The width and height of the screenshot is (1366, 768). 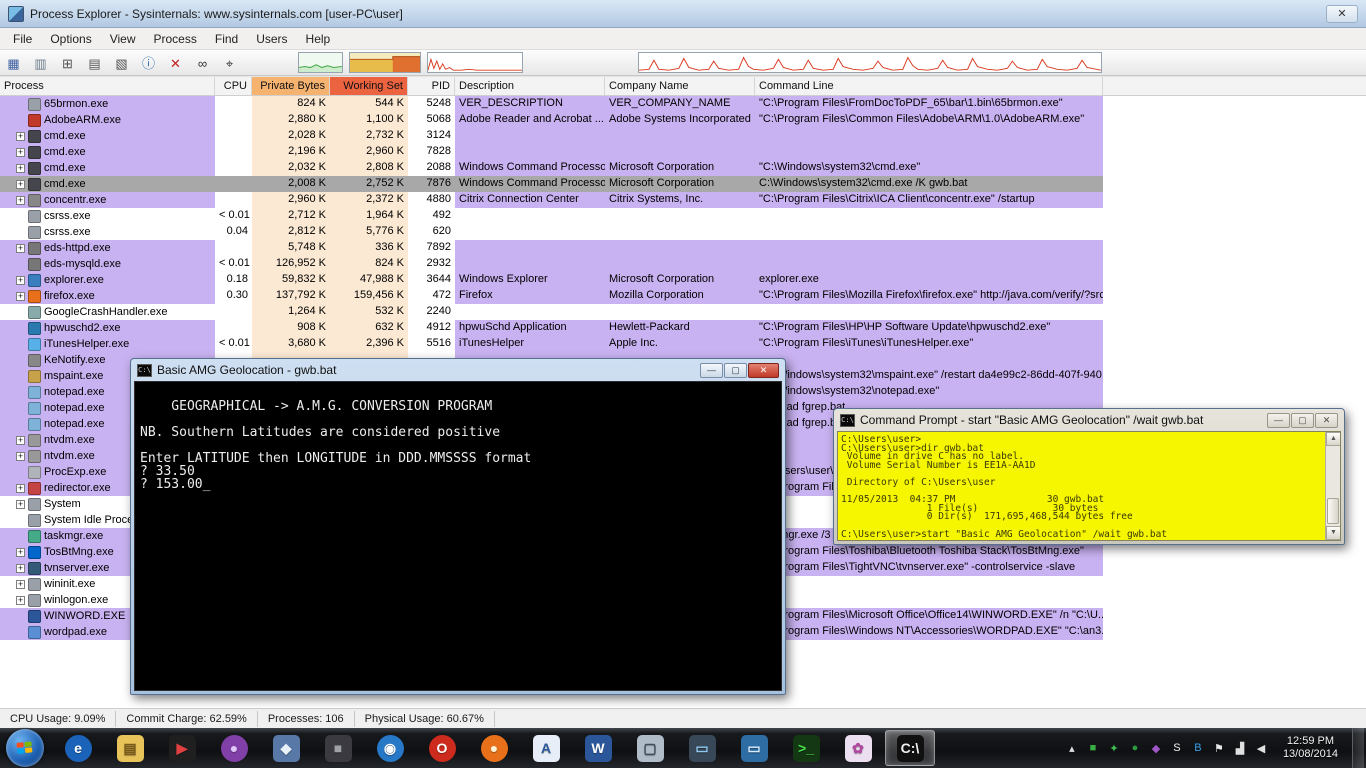 What do you see at coordinates (680, 86) in the screenshot?
I see `column-header: Company Name` at bounding box center [680, 86].